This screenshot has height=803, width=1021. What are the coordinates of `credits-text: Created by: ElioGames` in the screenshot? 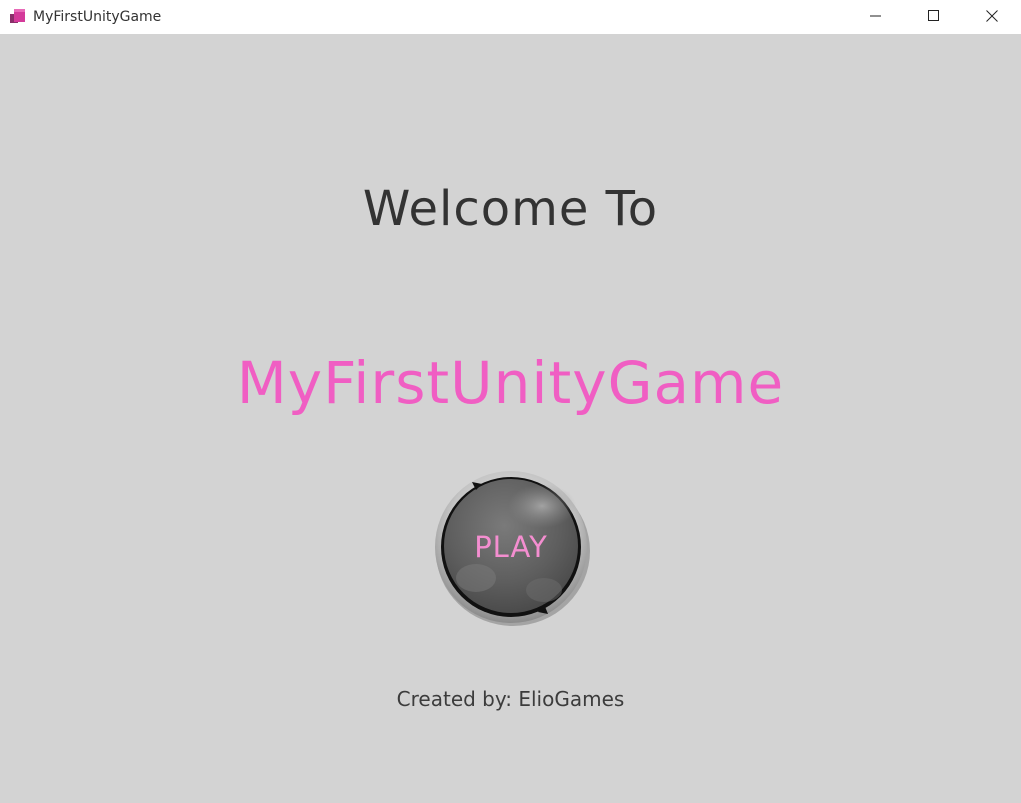 It's located at (510, 699).